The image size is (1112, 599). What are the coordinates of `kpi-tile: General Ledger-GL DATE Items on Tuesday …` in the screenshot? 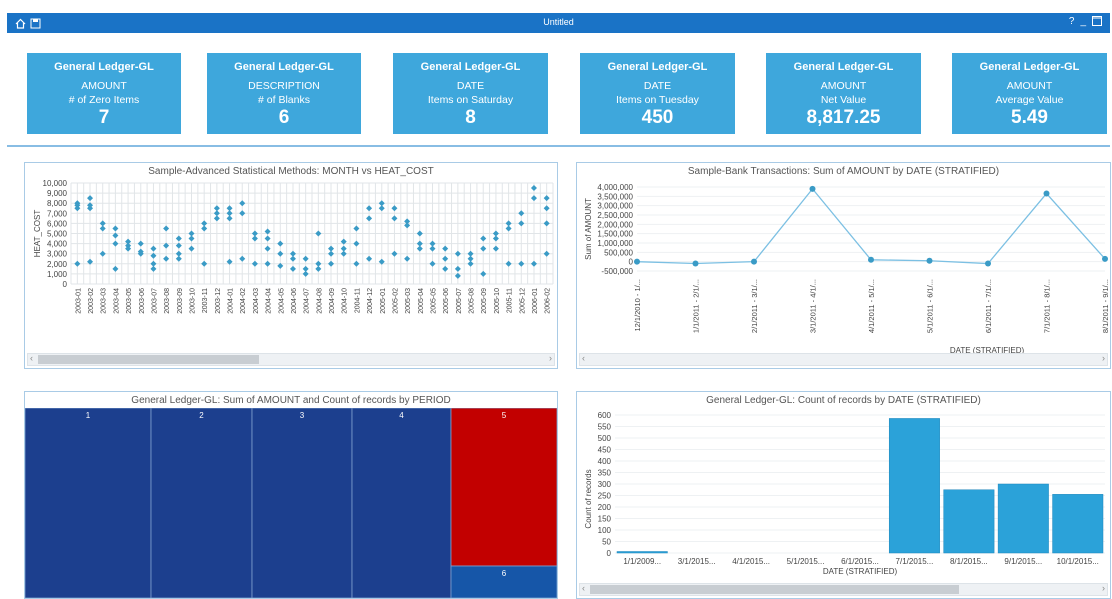 It's located at (657, 93).